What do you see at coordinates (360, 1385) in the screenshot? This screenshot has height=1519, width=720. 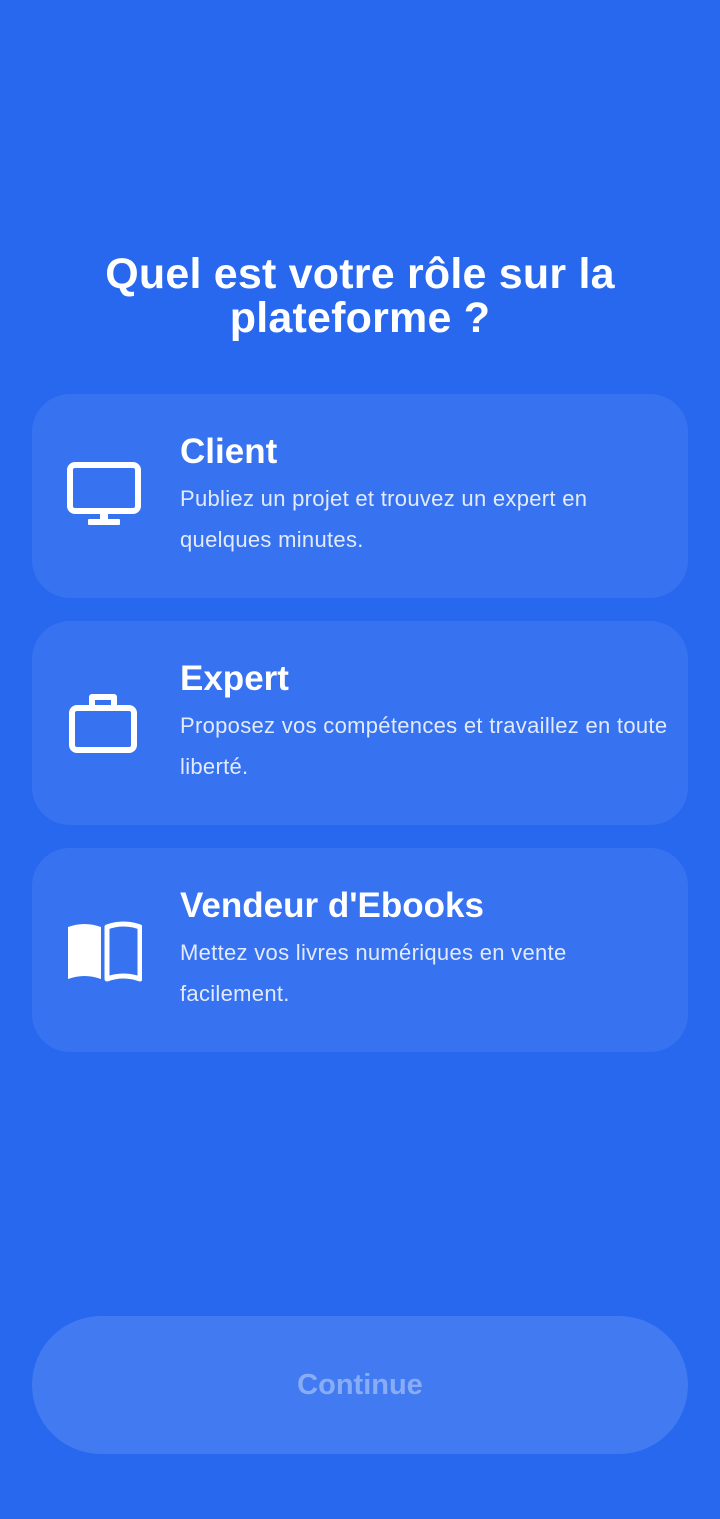 I see `continue-button: Continue` at bounding box center [360, 1385].